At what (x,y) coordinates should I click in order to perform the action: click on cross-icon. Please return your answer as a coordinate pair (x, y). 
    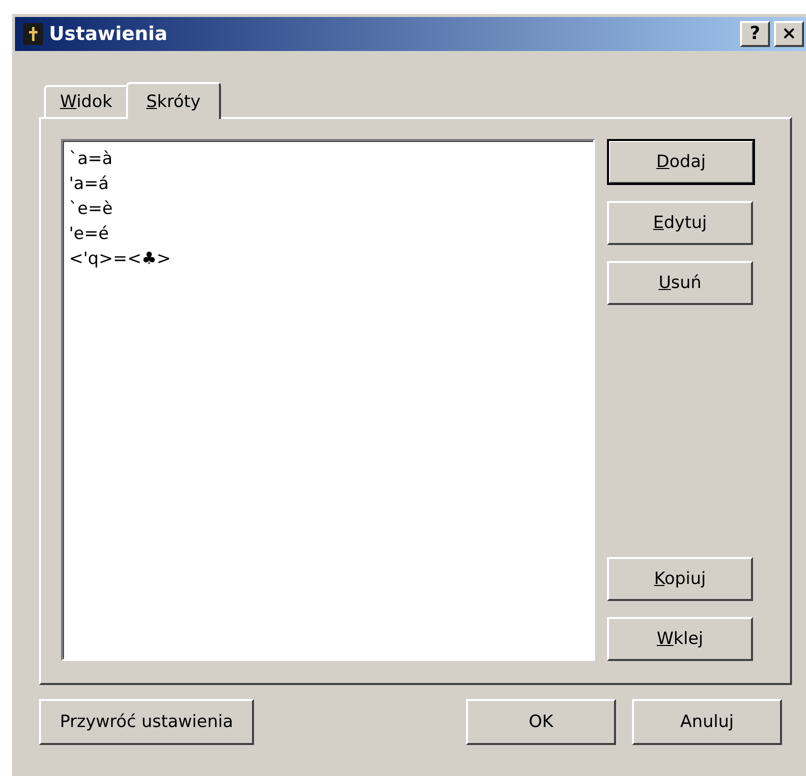
    Looking at the image, I should click on (33, 34).